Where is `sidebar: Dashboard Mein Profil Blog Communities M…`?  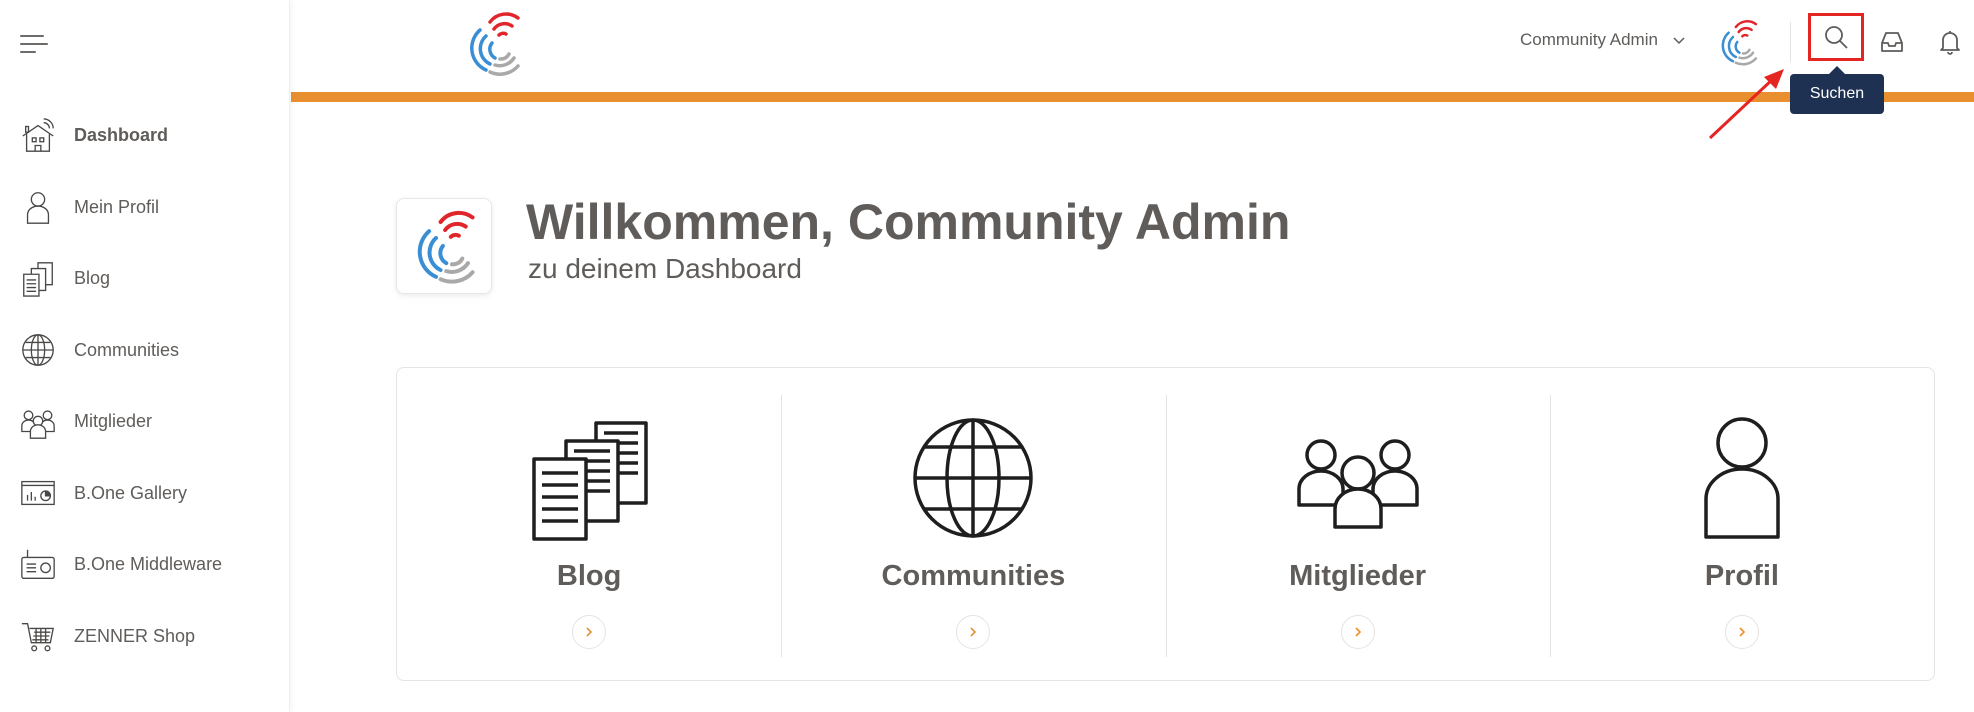 sidebar: Dashboard Mein Profil Blog Communities M… is located at coordinates (145, 356).